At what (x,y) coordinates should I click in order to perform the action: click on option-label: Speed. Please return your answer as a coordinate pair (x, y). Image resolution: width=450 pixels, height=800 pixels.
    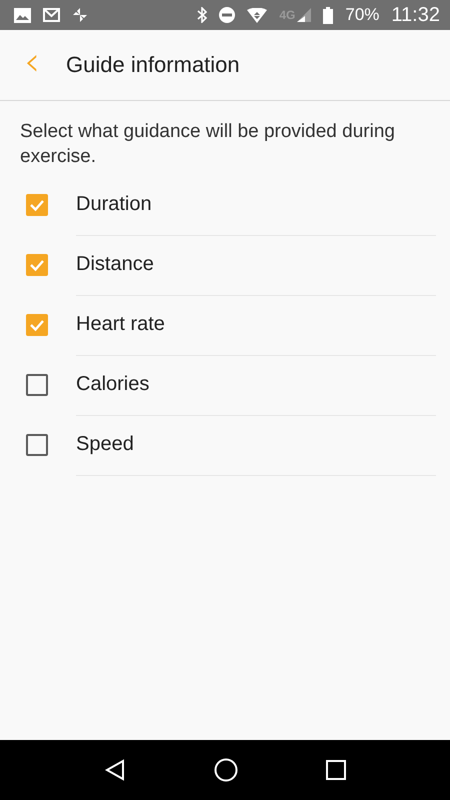
    Looking at the image, I should click on (105, 444).